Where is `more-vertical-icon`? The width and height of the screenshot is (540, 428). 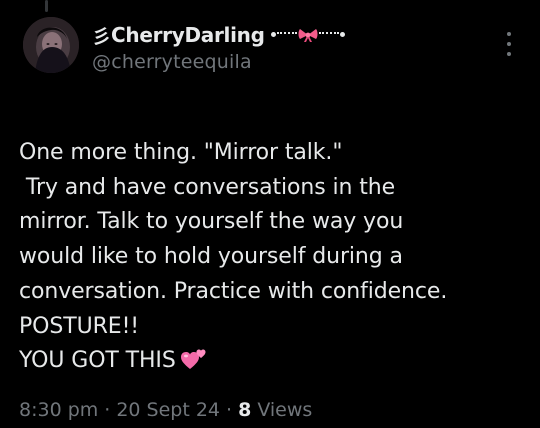
more-vertical-icon is located at coordinates (509, 44).